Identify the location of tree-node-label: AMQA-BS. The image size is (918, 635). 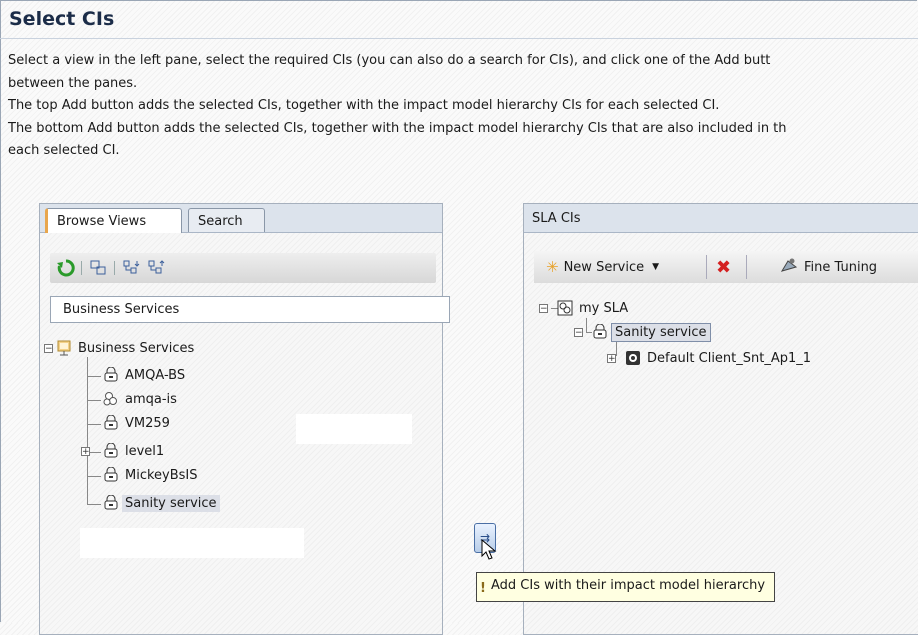
(155, 375).